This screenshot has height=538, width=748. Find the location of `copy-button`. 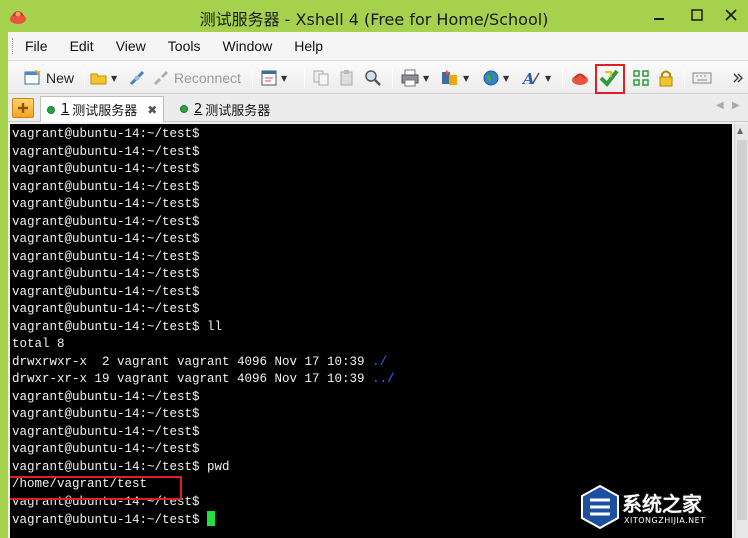

copy-button is located at coordinates (321, 78).